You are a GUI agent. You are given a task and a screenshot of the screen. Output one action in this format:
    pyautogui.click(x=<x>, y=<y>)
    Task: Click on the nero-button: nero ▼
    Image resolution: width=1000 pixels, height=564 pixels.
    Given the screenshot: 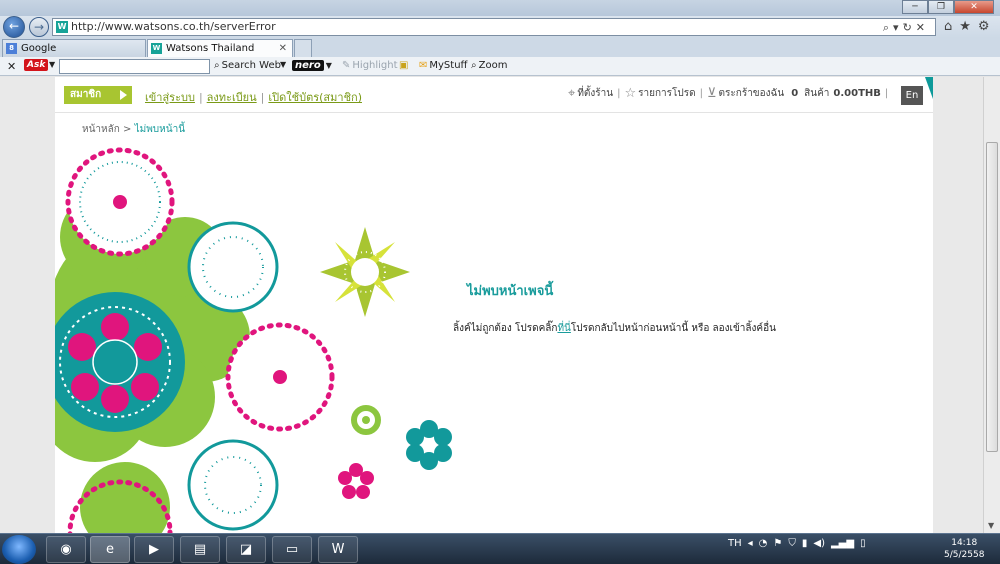 What is the action you would take?
    pyautogui.click(x=312, y=65)
    